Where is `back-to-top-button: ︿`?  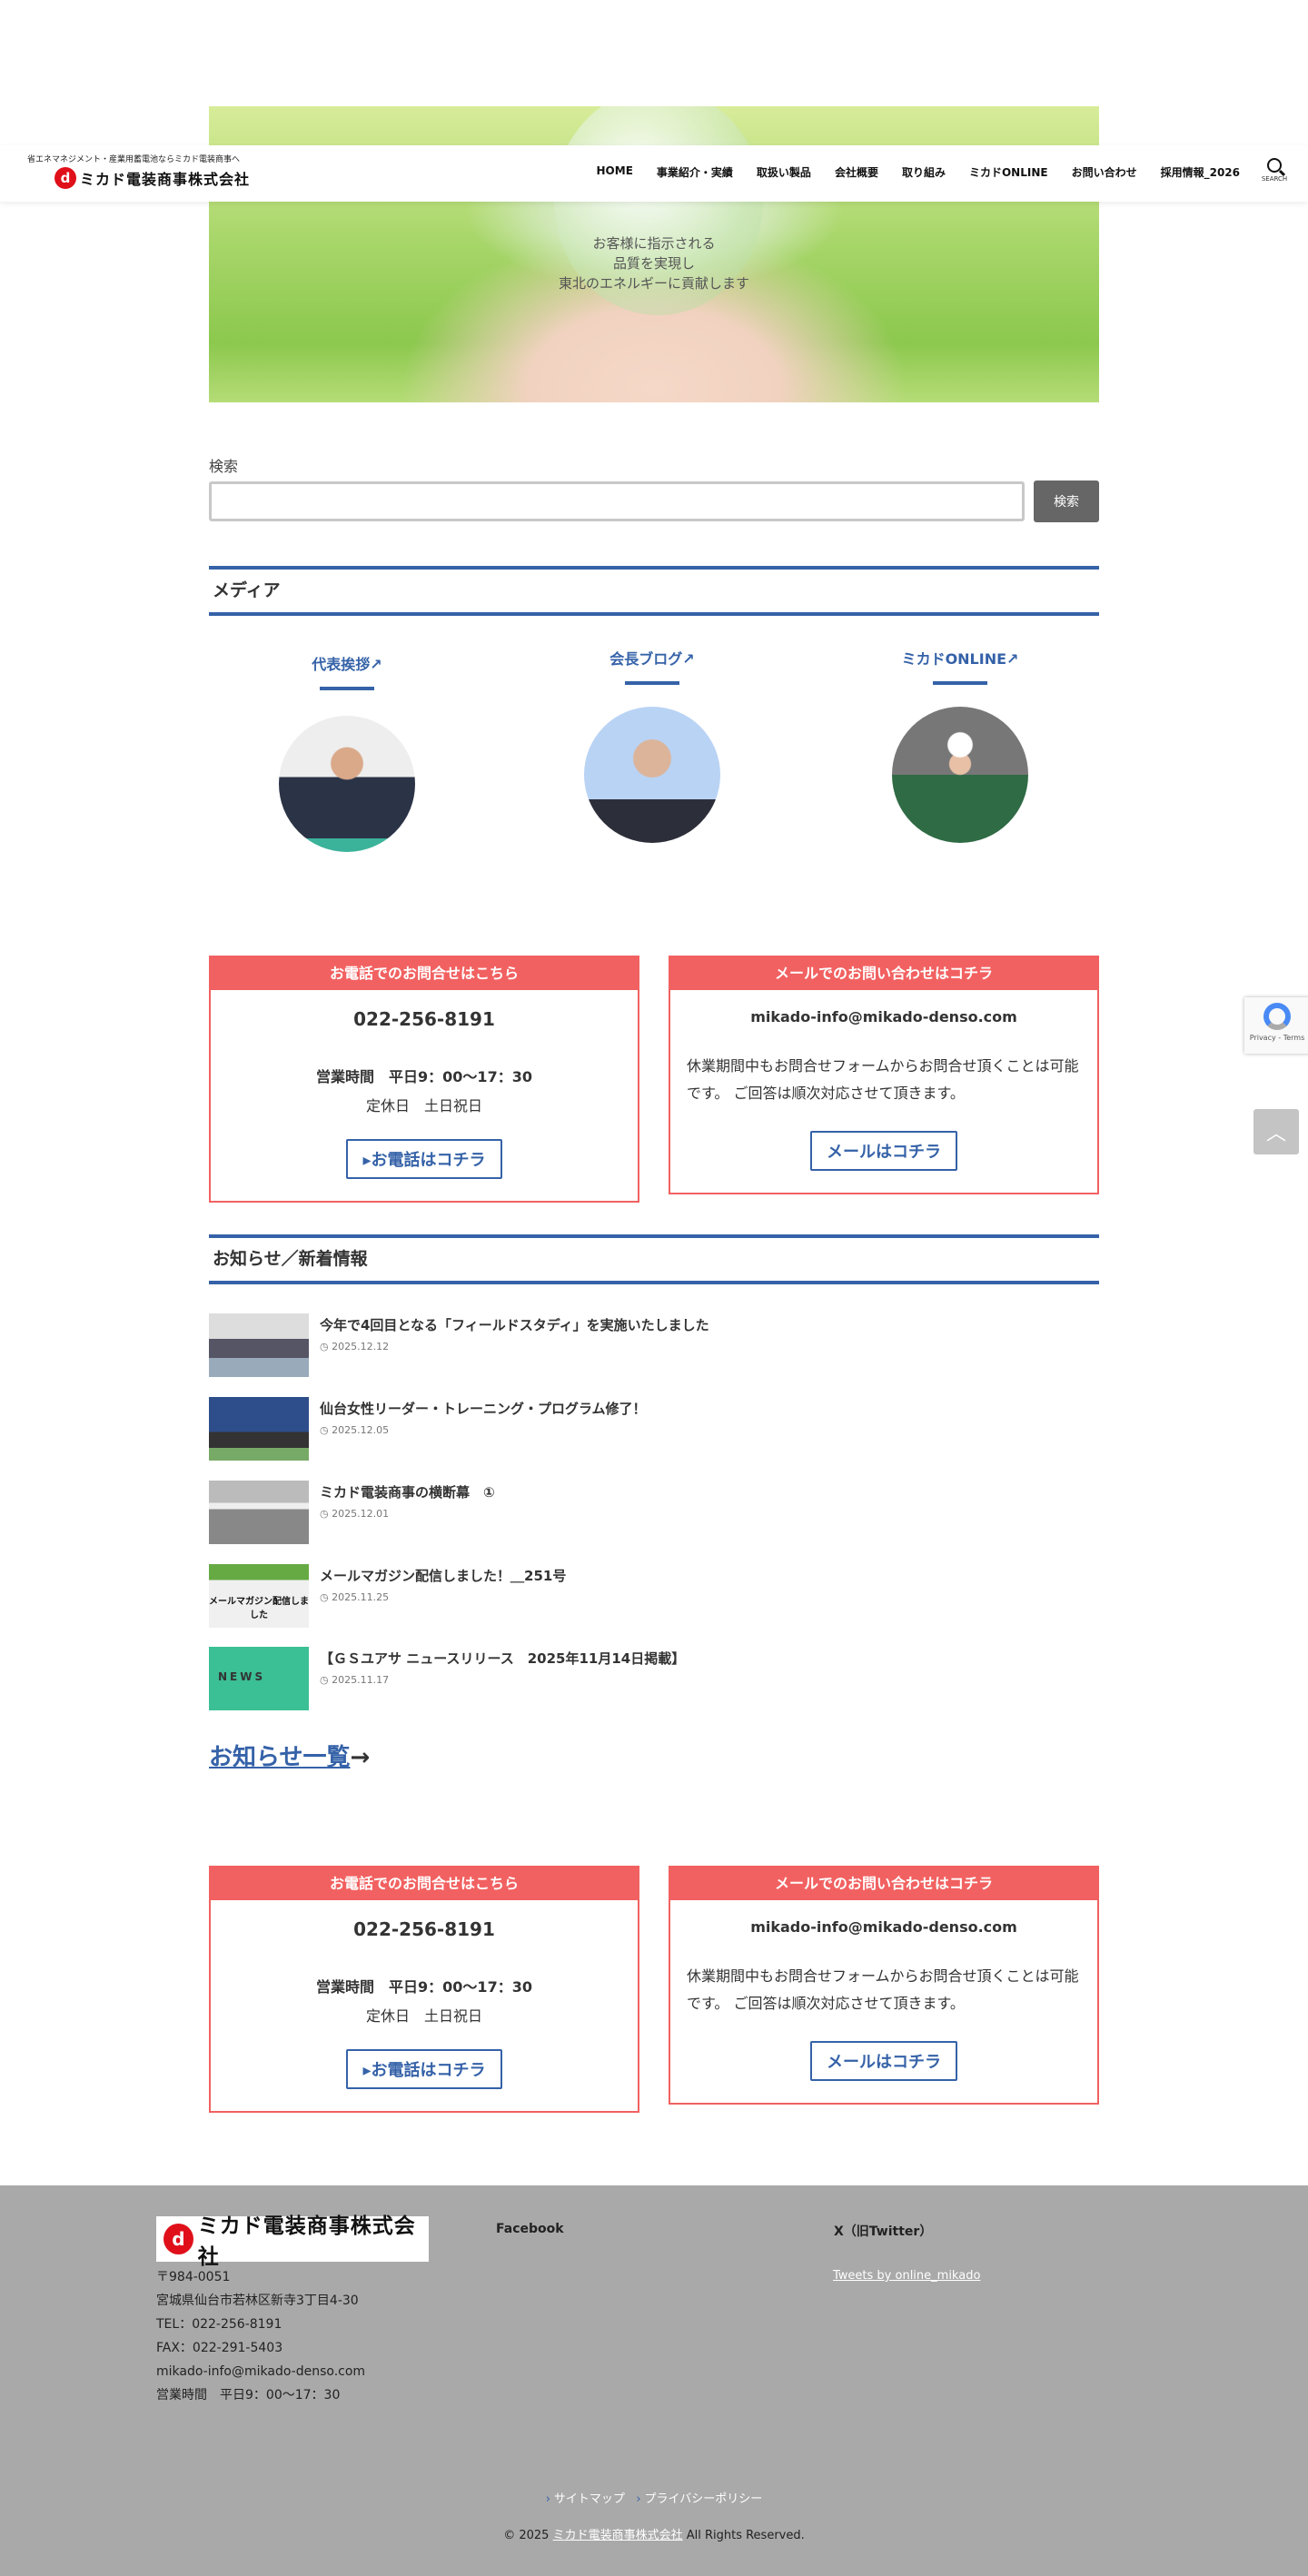
back-to-top-button: ︿ is located at coordinates (1276, 1131).